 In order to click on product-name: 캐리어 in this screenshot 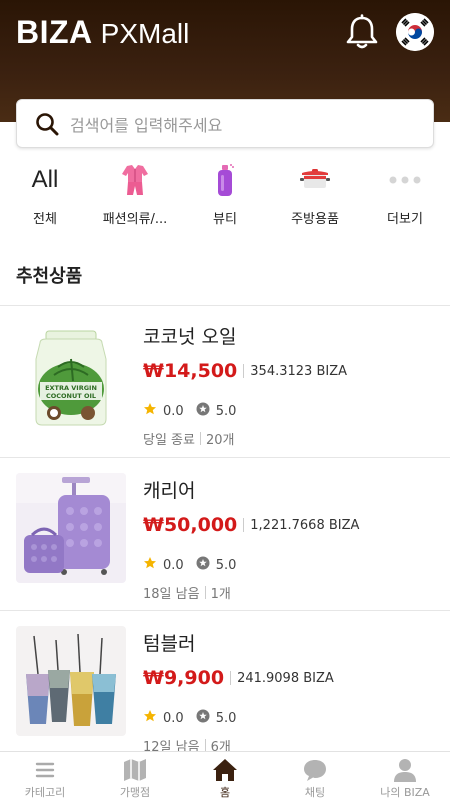, I will do `click(169, 491)`.